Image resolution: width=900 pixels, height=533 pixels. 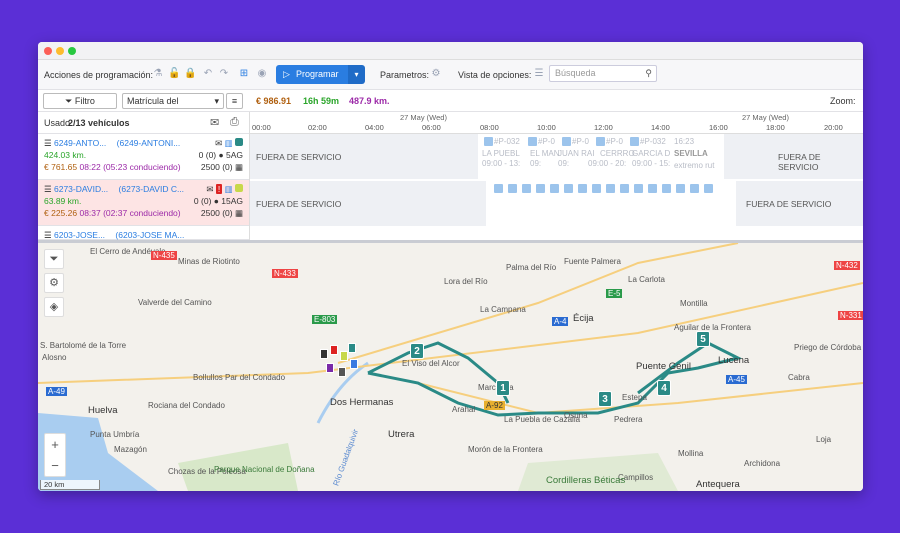 What do you see at coordinates (343, 363) in the screenshot?
I see `depot-cluster` at bounding box center [343, 363].